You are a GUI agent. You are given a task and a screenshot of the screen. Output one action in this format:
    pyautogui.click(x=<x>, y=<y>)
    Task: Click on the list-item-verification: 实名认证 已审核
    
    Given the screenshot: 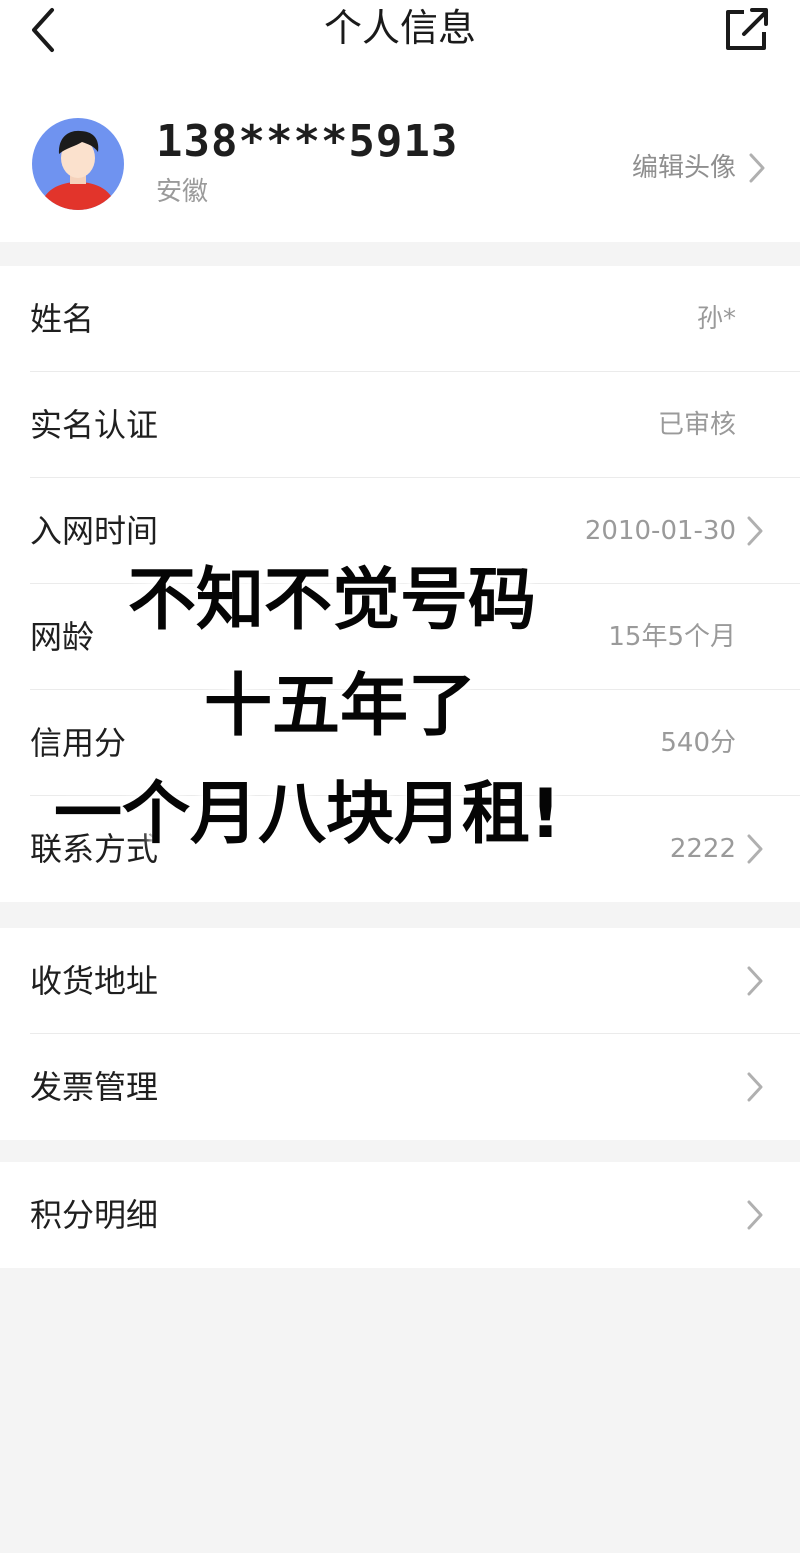 What is the action you would take?
    pyautogui.click(x=400, y=425)
    